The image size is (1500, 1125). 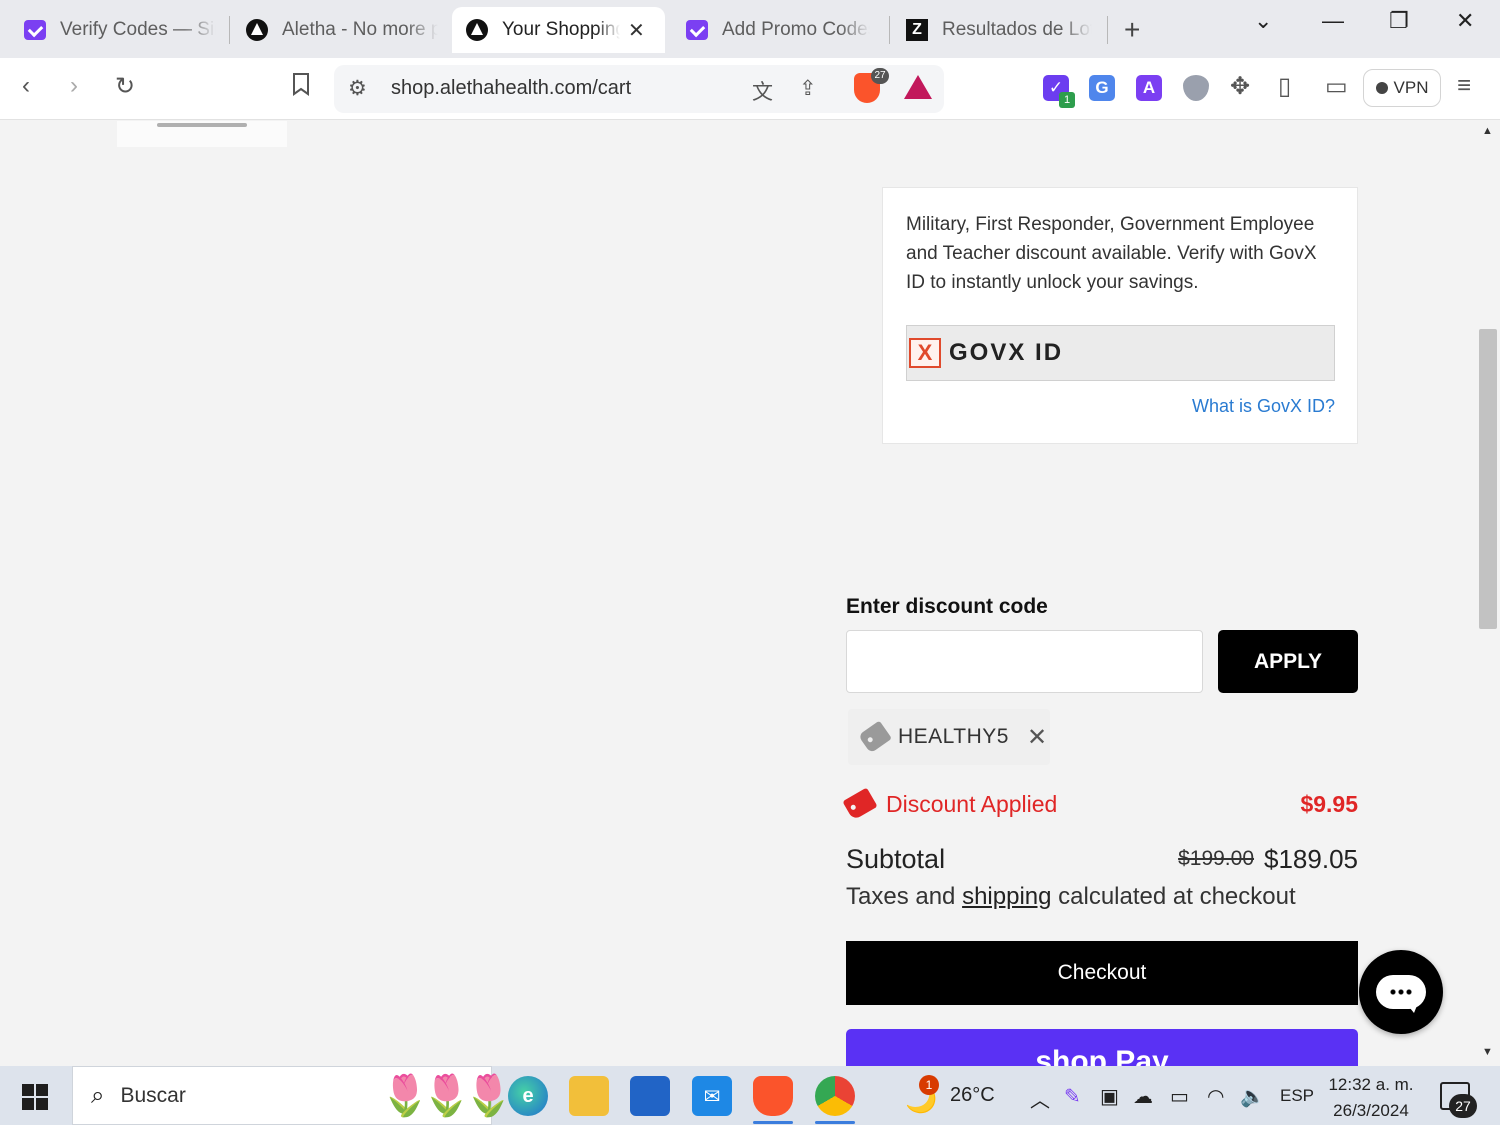 What do you see at coordinates (511, 88) in the screenshot?
I see `url-text: shop.alethahealth.com/cart` at bounding box center [511, 88].